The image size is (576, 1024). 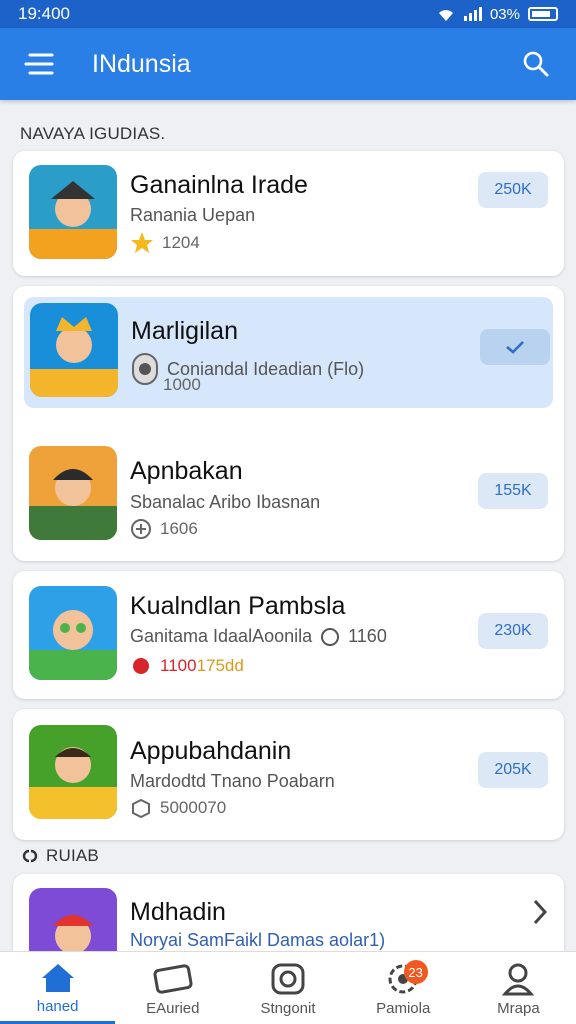 What do you see at coordinates (367, 636) in the screenshot?
I see `app-subtitle-extra: 1160` at bounding box center [367, 636].